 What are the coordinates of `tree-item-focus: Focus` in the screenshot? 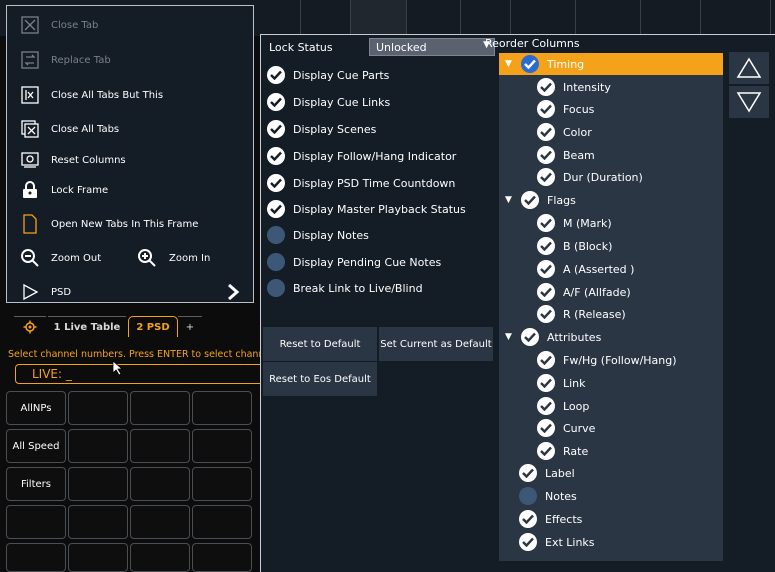 It's located at (565, 109).